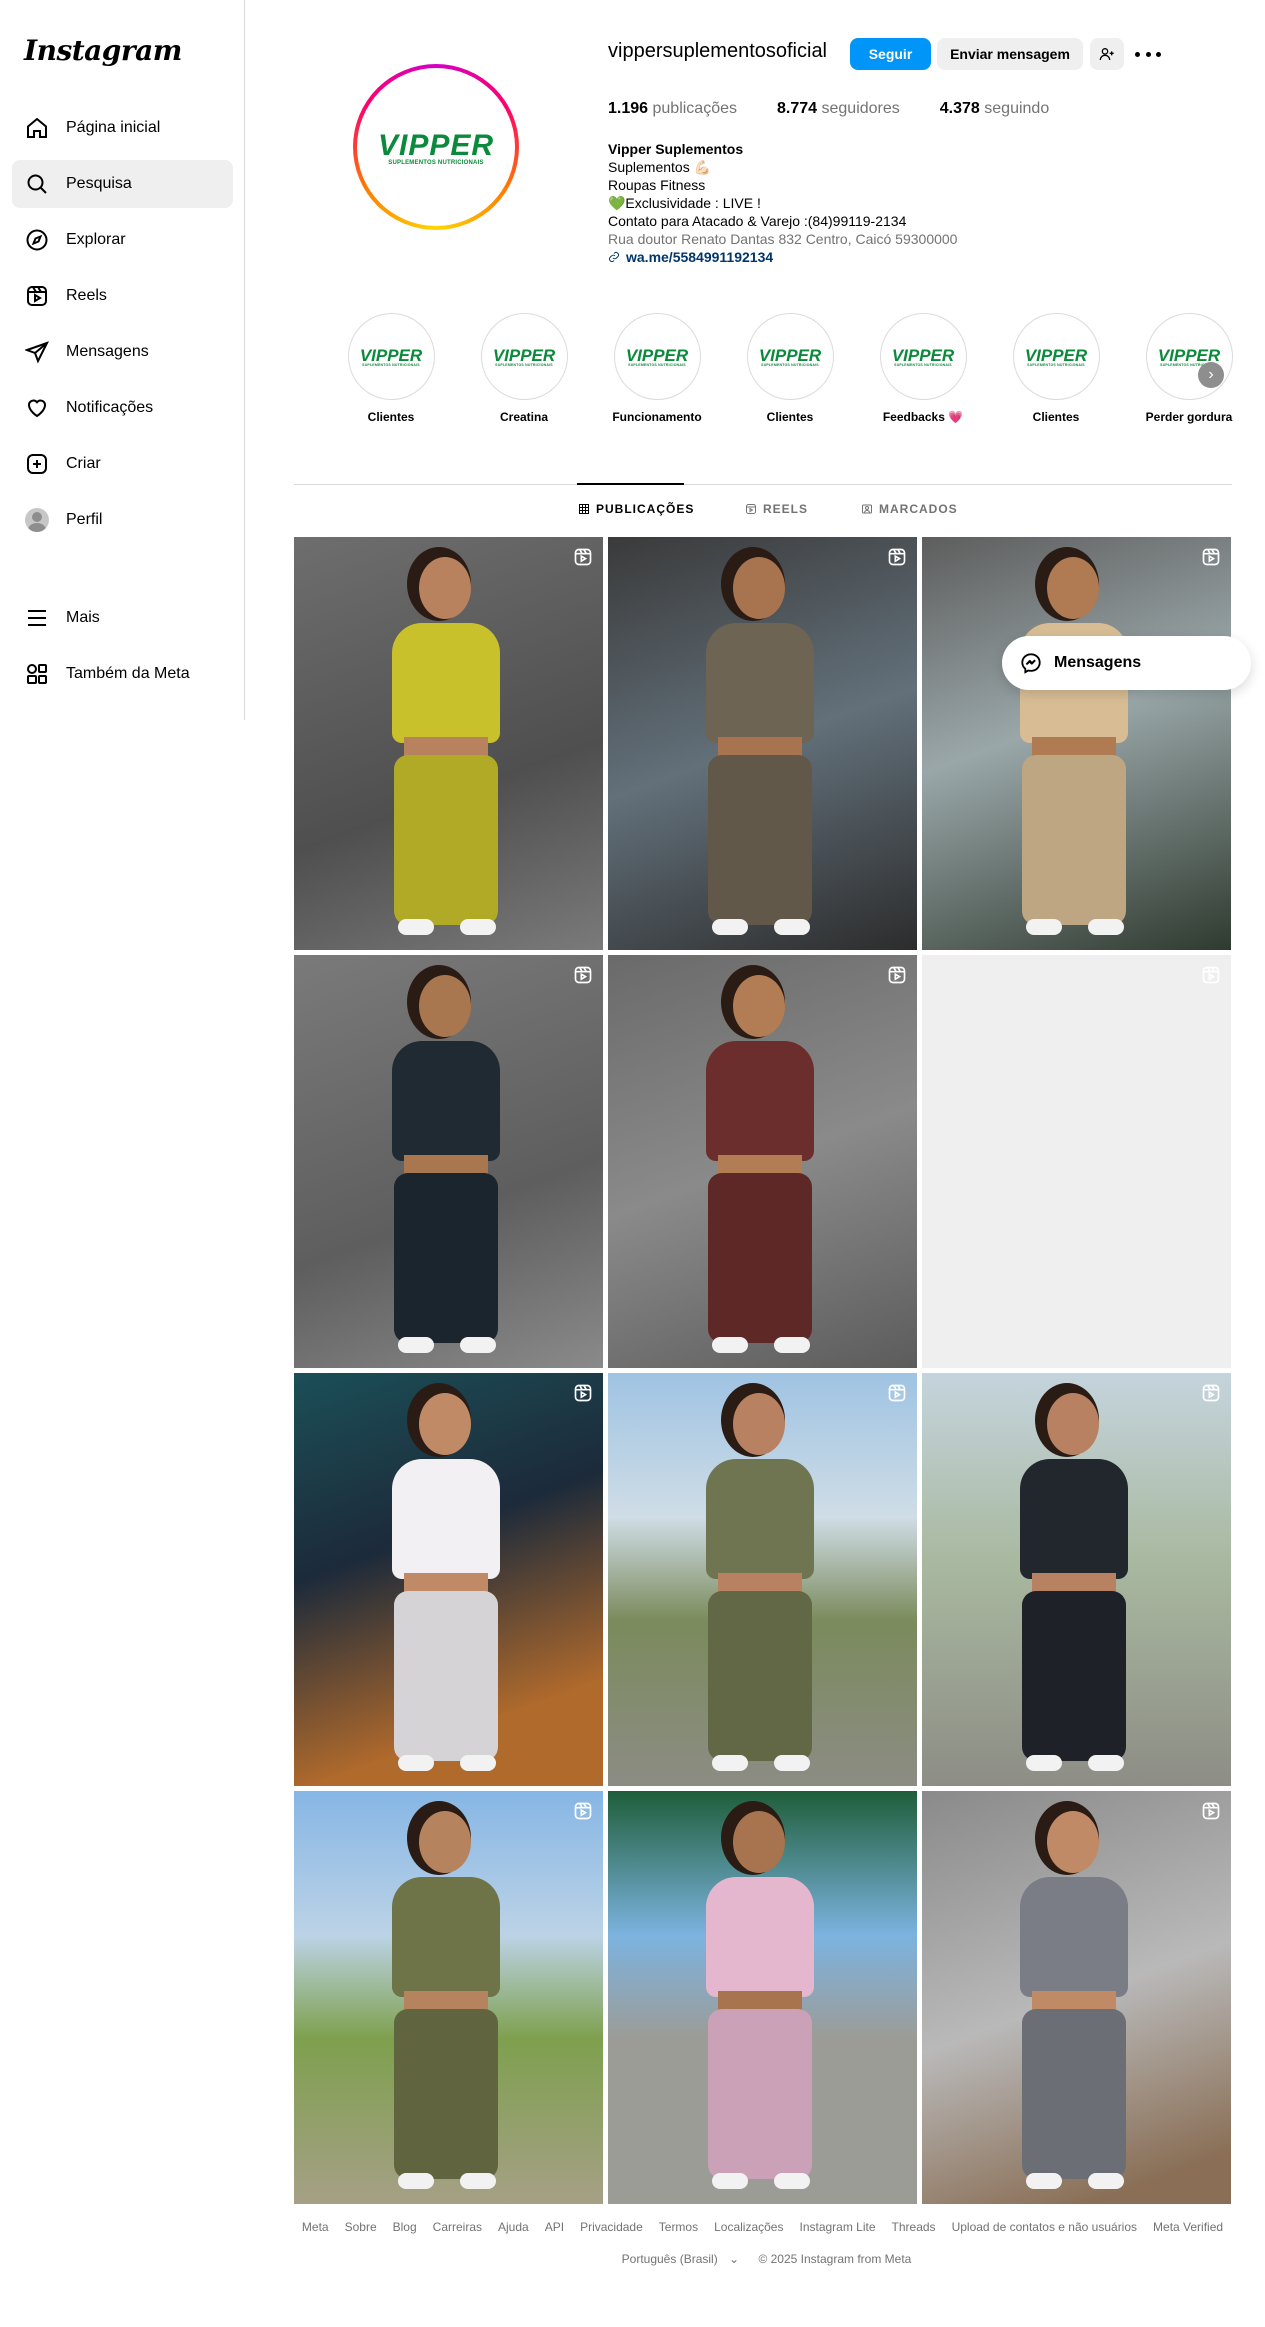 The width and height of the screenshot is (1265, 2327). I want to click on sidebar-item-search: Pesquisa, so click(122, 184).